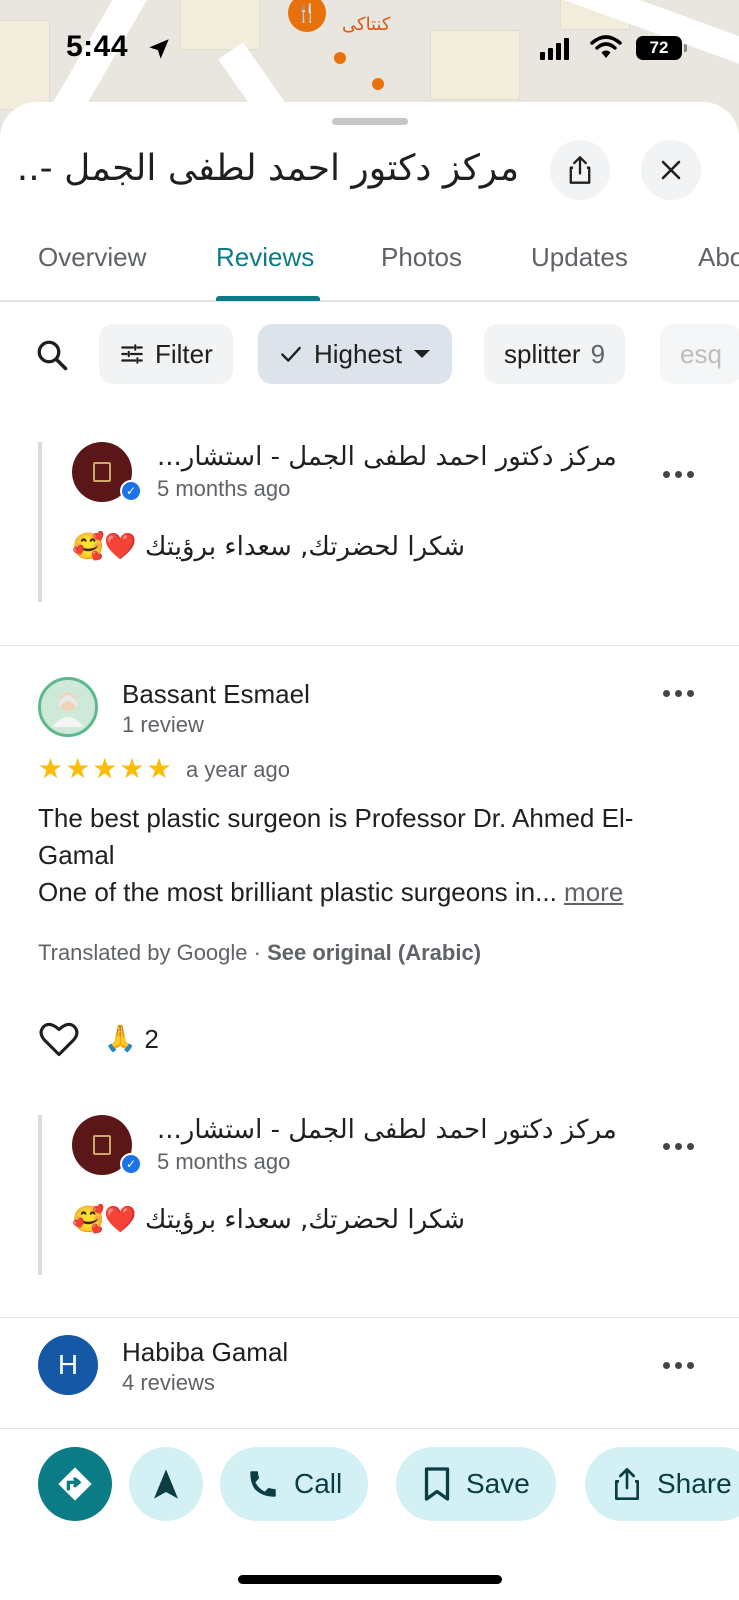 The image size is (739, 1600). Describe the element at coordinates (593, 892) in the screenshot. I see `more-link: more` at that location.